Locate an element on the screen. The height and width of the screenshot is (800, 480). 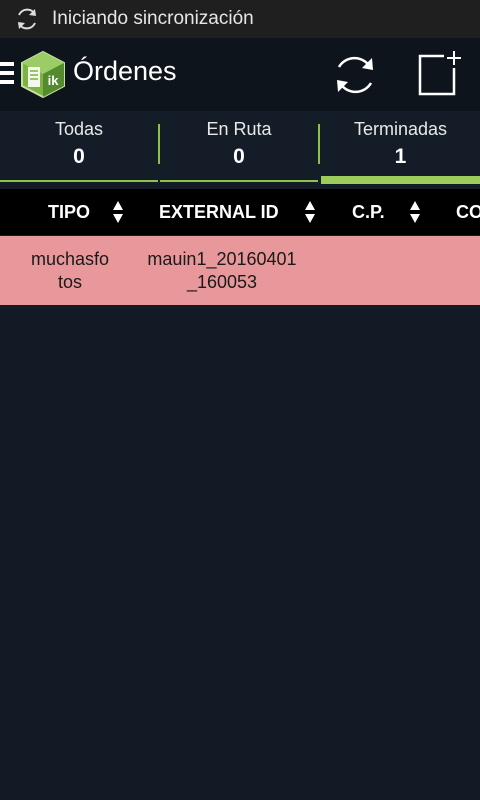
cell-external-id-line1: mauin1_20160401 is located at coordinates (222, 259).